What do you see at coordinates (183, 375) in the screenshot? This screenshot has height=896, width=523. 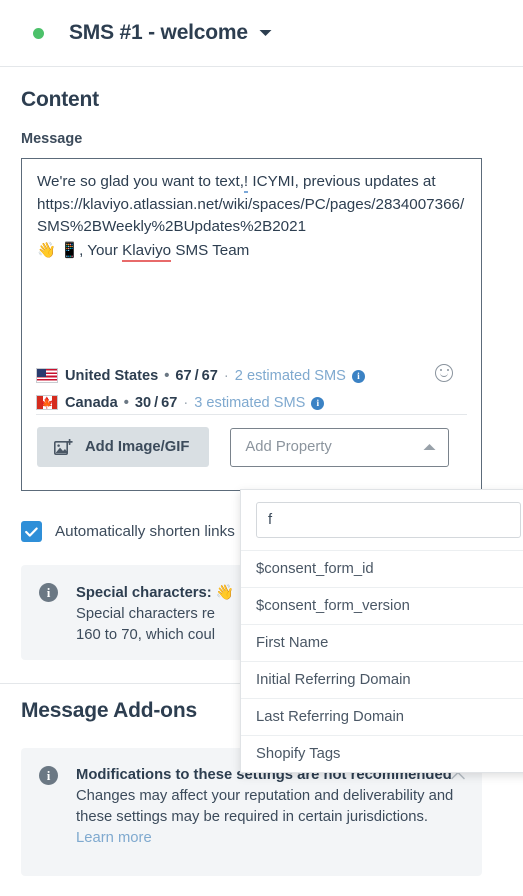 I see `counter-used: 67` at bounding box center [183, 375].